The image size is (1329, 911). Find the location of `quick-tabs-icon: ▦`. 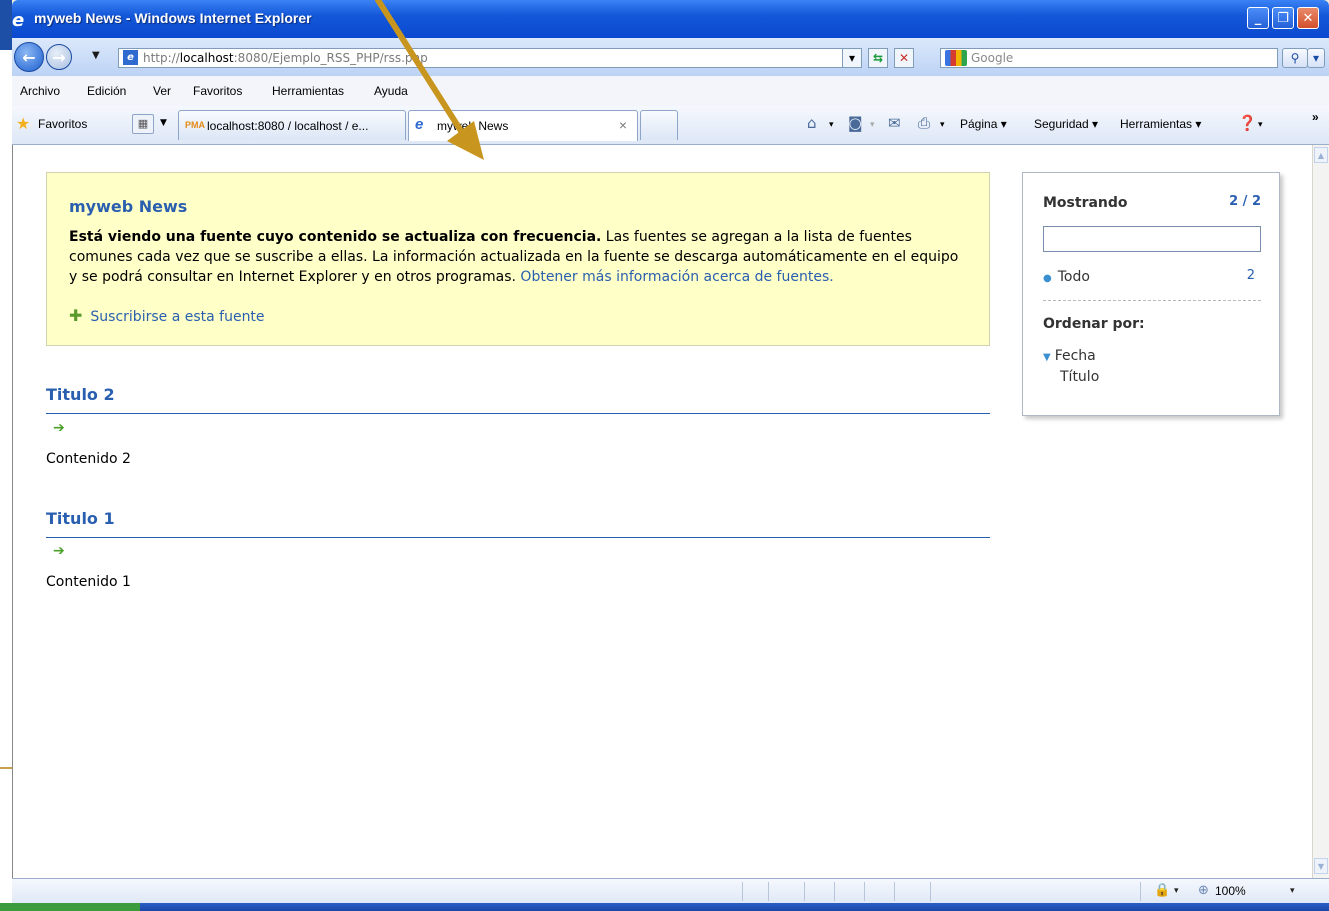

quick-tabs-icon: ▦ is located at coordinates (143, 124).